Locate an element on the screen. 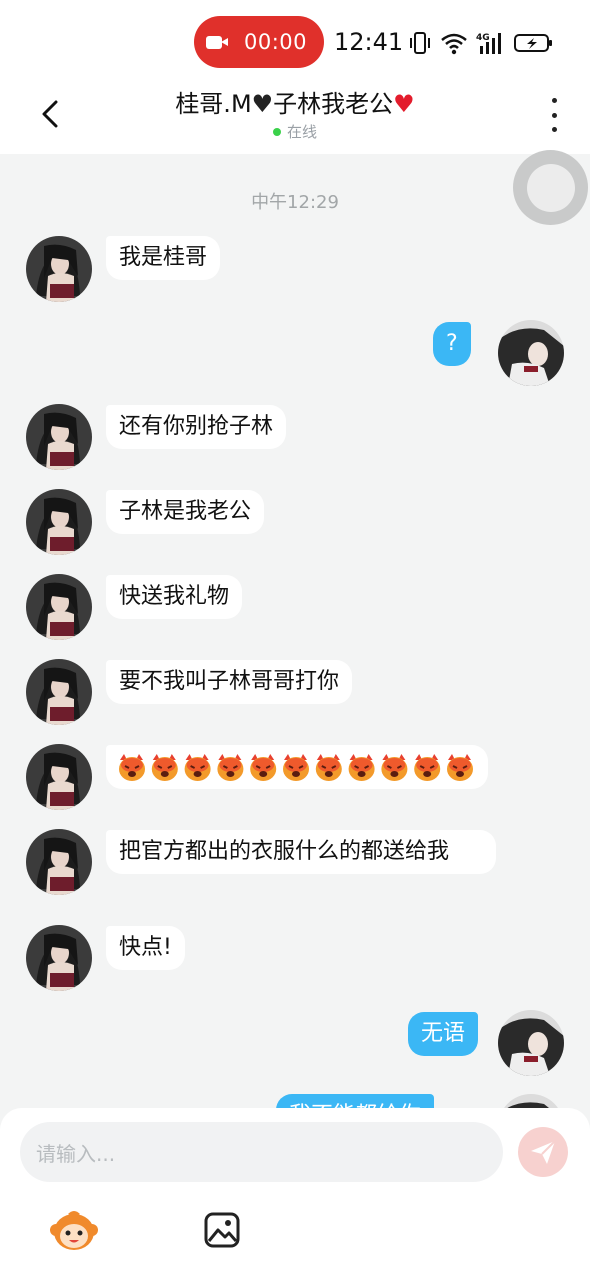  black-heart-emoji: ♥ is located at coordinates (262, 104).